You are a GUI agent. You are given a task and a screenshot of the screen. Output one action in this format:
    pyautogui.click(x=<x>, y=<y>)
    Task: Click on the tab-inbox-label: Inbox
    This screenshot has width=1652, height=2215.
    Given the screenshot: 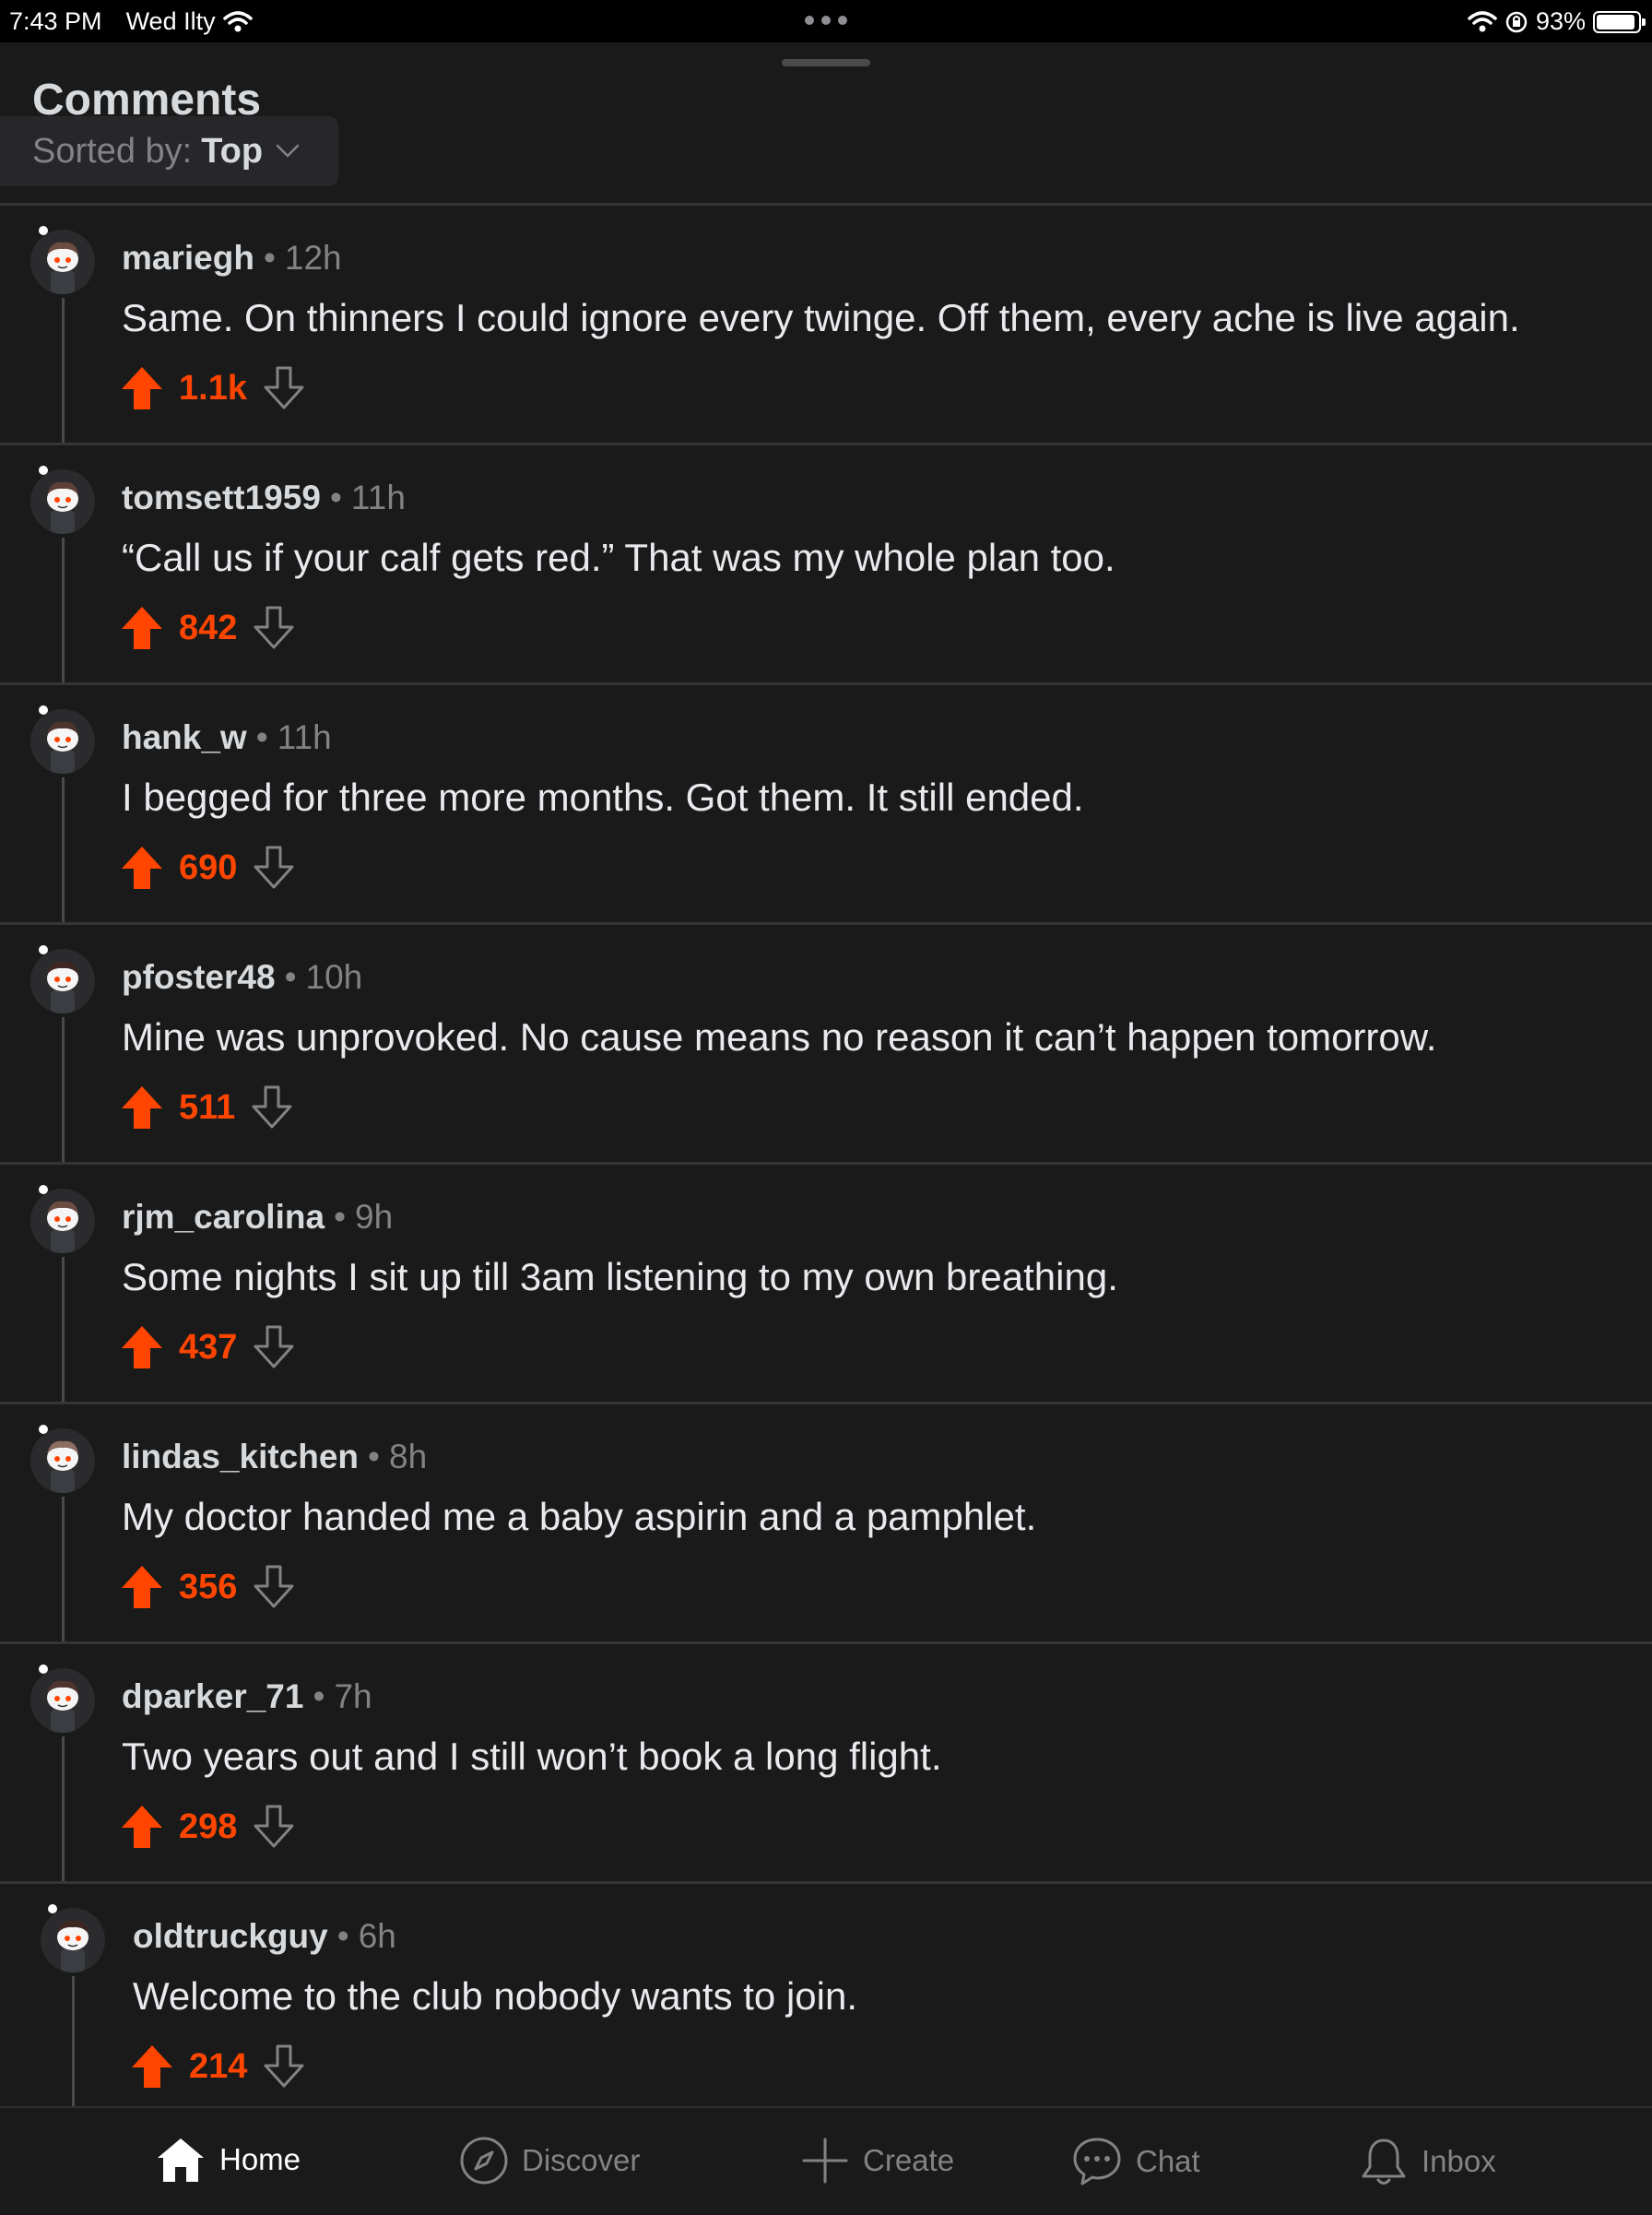 What is the action you would take?
    pyautogui.click(x=1459, y=2161)
    